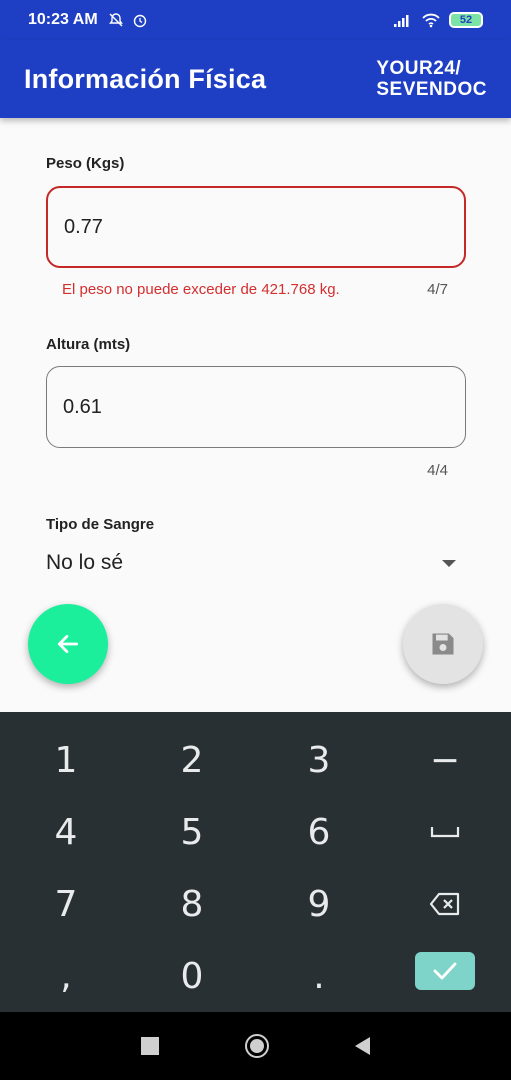 This screenshot has height=1080, width=511. Describe the element at coordinates (66, 760) in the screenshot. I see `key-1: 1` at that location.